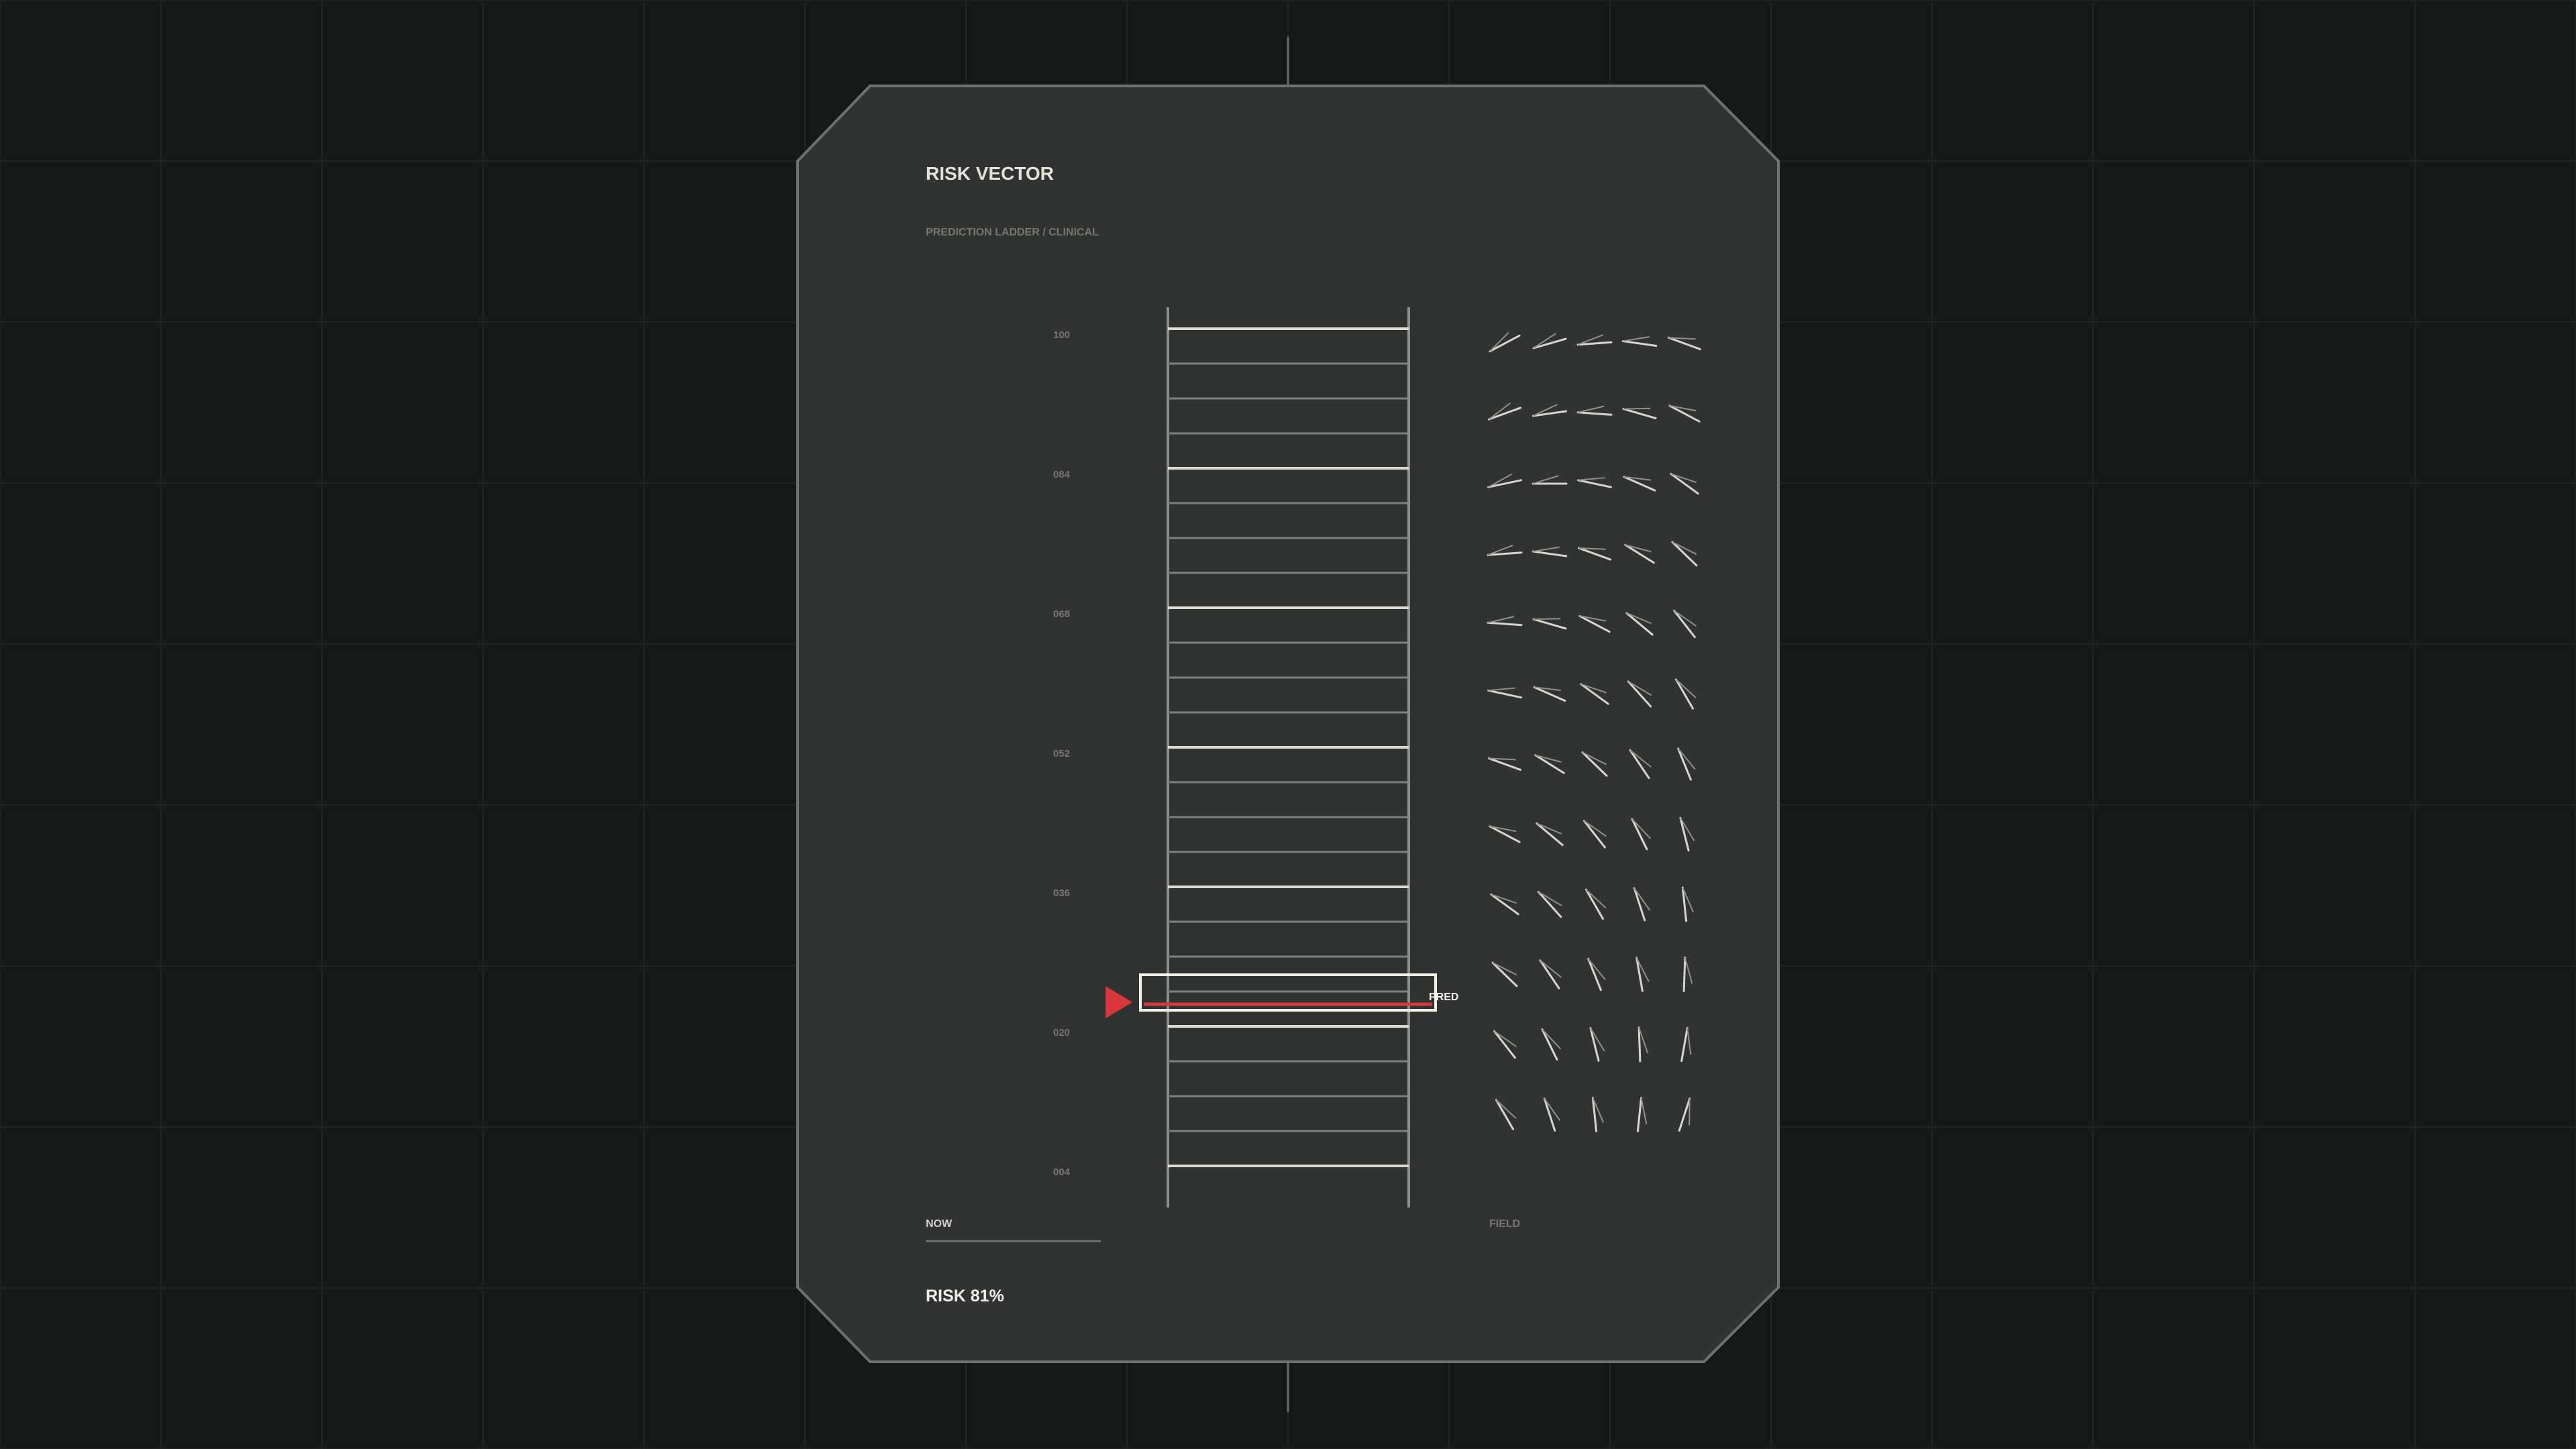 The image size is (2576, 1449). Describe the element at coordinates (1061, 614) in the screenshot. I see `scale-label: 068` at that location.